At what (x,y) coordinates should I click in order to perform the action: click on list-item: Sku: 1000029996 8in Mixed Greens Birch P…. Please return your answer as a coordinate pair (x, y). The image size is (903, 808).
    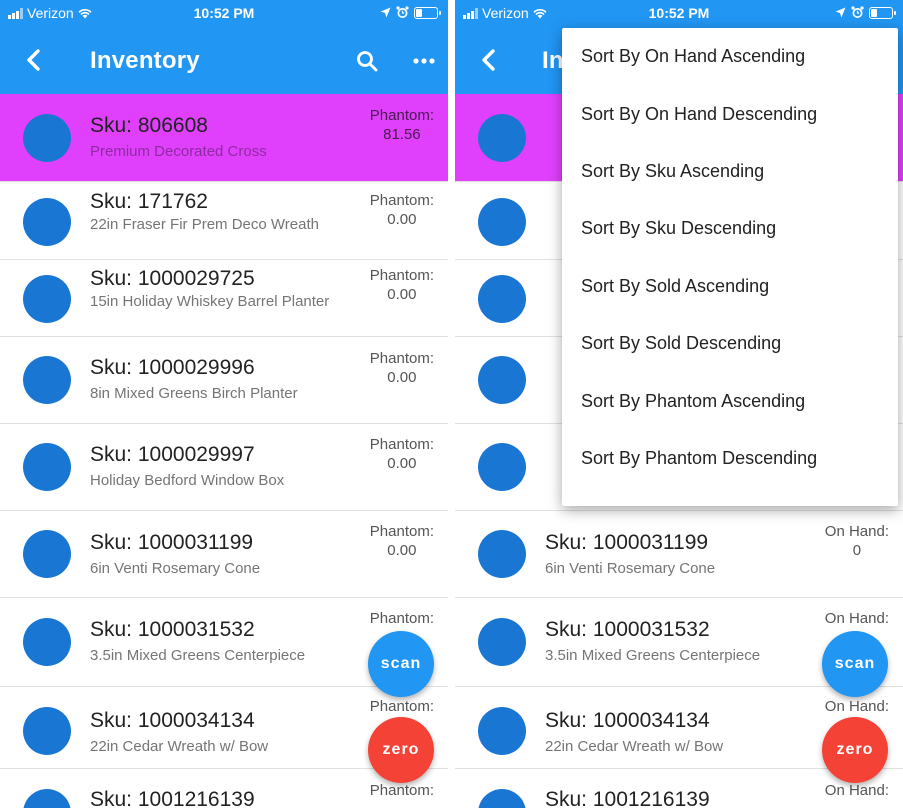
    Looking at the image, I should click on (224, 380).